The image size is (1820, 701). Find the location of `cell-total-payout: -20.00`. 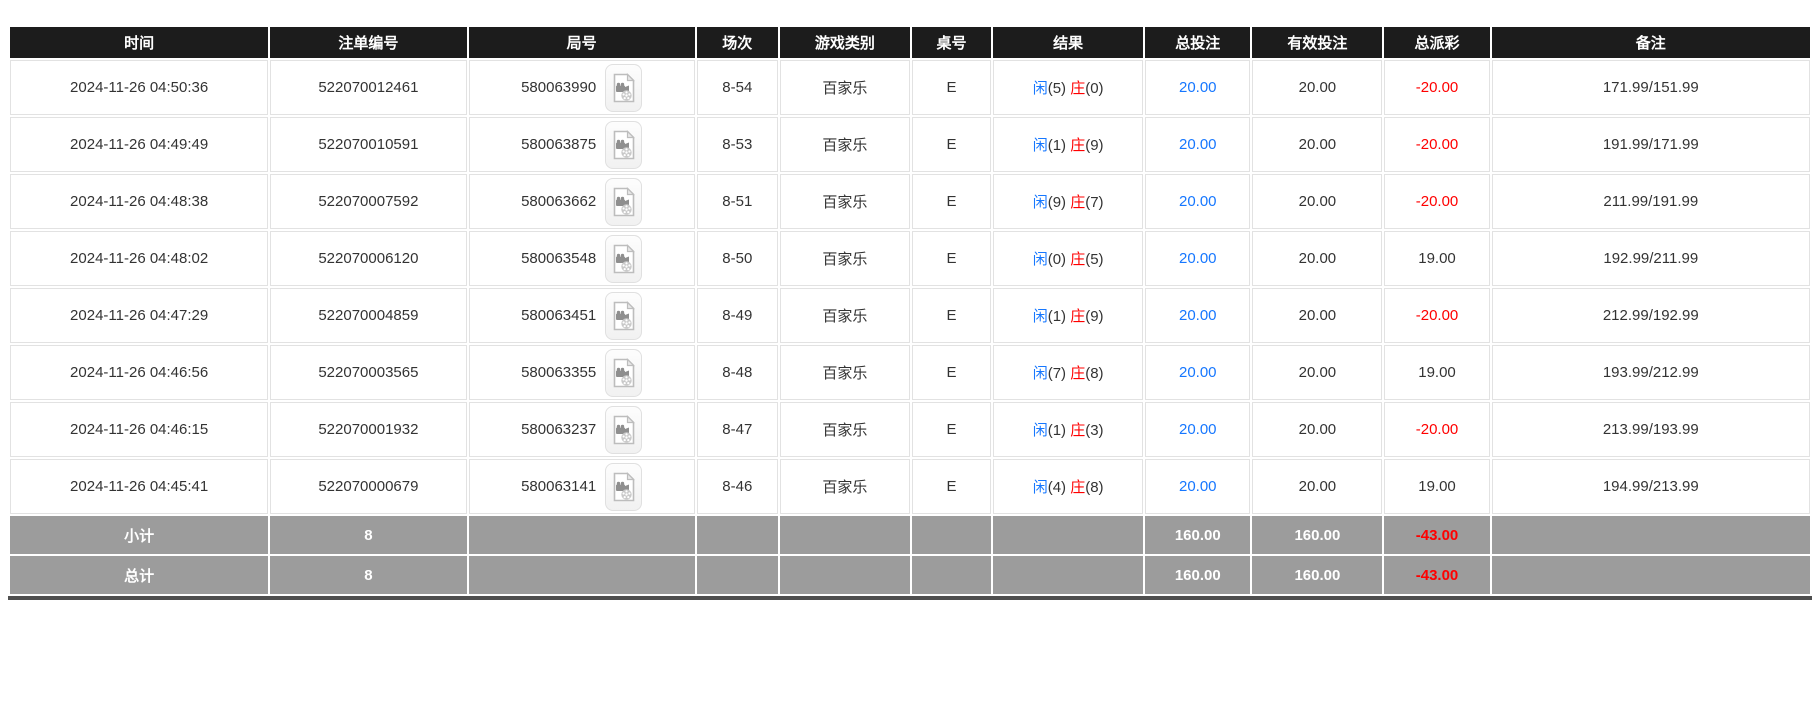

cell-total-payout: -20.00 is located at coordinates (1437, 429).